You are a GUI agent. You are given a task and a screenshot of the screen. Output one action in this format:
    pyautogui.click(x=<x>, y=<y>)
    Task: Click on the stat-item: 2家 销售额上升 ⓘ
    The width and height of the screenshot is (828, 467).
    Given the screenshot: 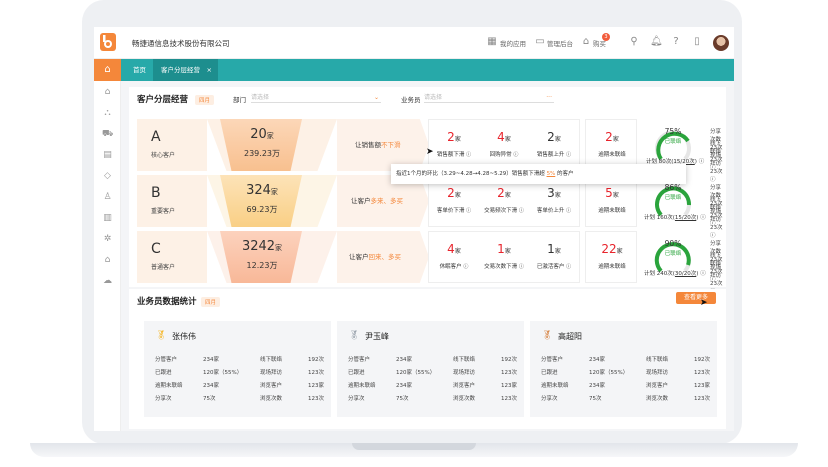 What is the action you would take?
    pyautogui.click(x=554, y=144)
    